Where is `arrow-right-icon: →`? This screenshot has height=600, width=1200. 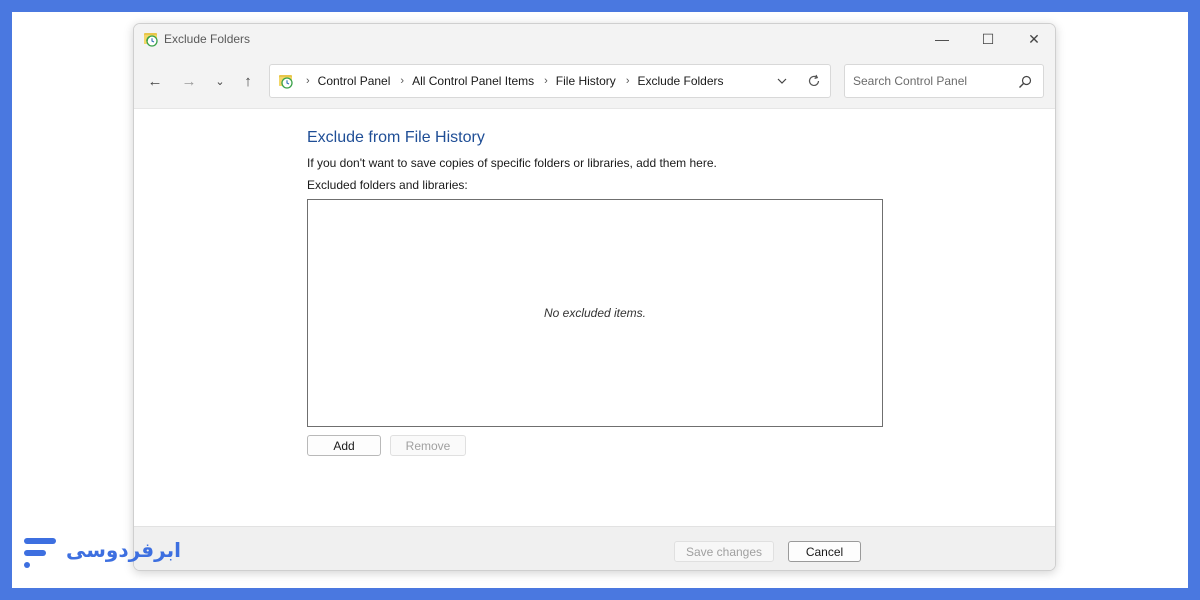 arrow-right-icon: → is located at coordinates (189, 81).